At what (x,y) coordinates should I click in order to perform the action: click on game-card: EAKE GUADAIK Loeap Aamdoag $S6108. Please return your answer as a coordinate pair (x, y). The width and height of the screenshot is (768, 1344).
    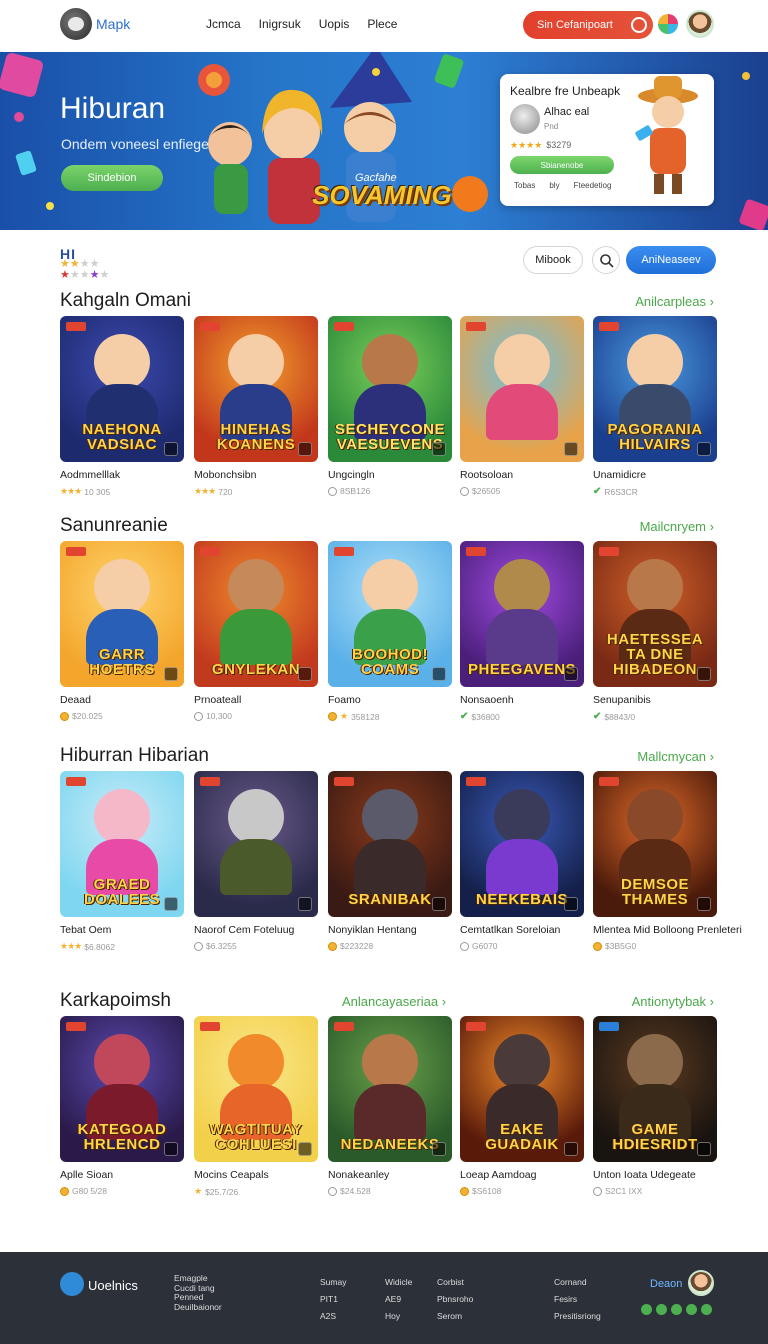
    Looking at the image, I should click on (522, 1106).